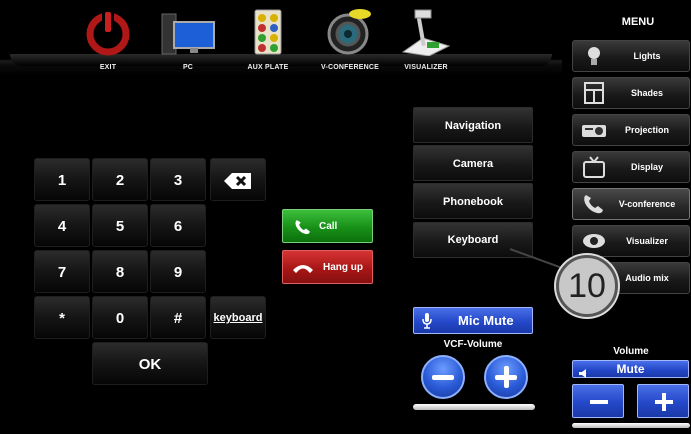  I want to click on source-aux-plate: AUX PLATE, so click(268, 39).